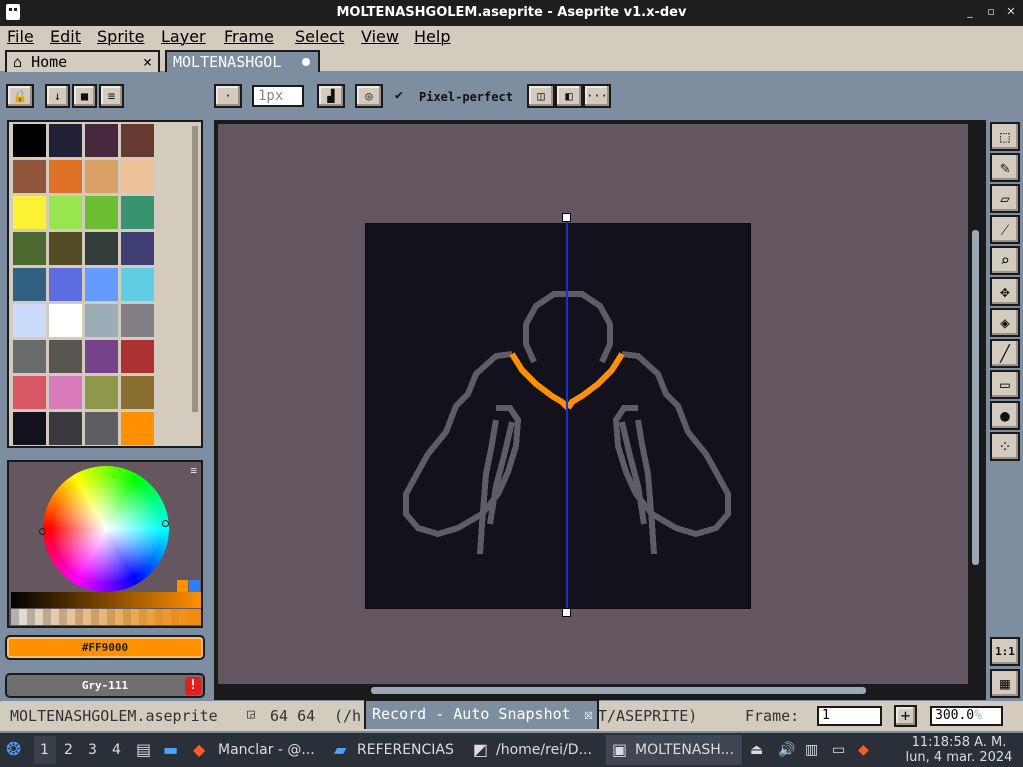 The width and height of the screenshot is (1023, 767). What do you see at coordinates (20, 36) in the screenshot?
I see `menu-file: File` at bounding box center [20, 36].